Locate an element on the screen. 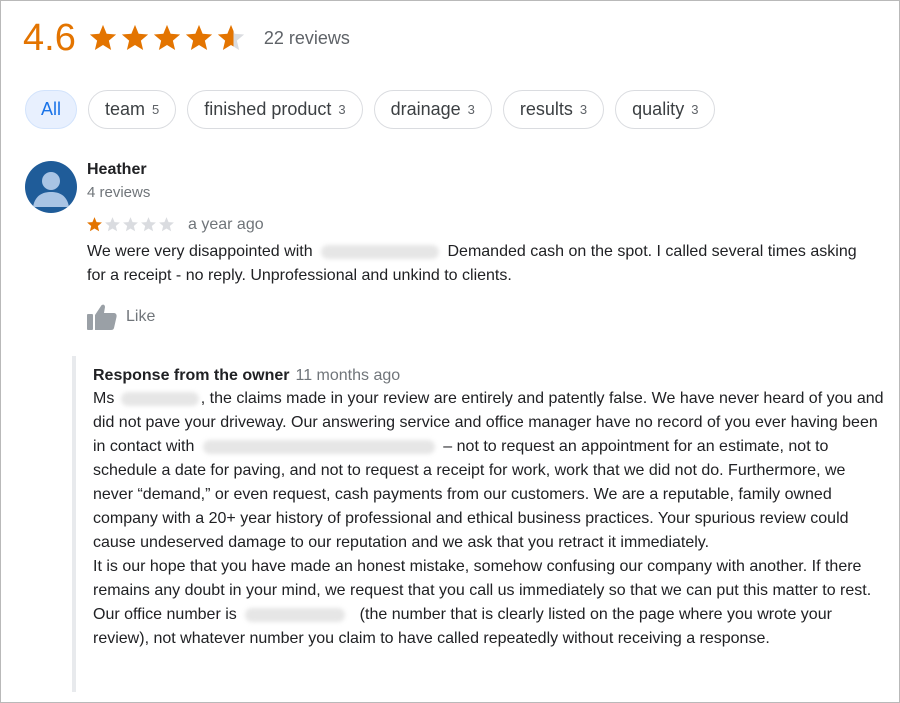  chip-label: drainage is located at coordinates (425, 109).